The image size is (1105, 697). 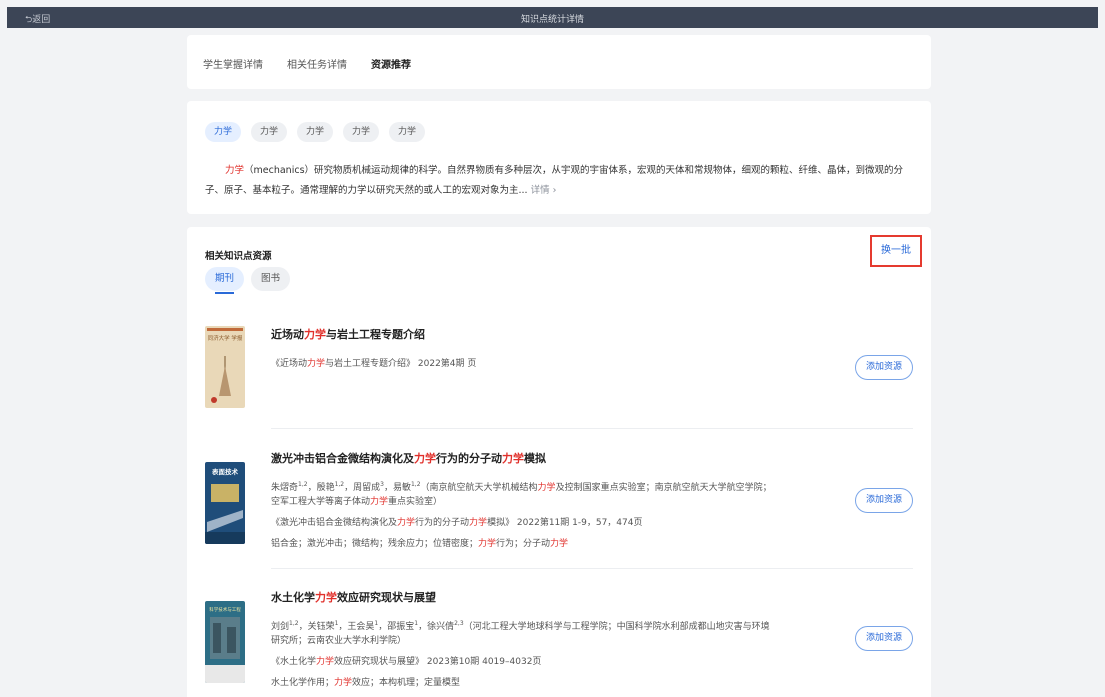 What do you see at coordinates (408, 458) in the screenshot?
I see `resource-title: 激光冲击铝合金微结构演化及力学行为的分子动力学模拟` at bounding box center [408, 458].